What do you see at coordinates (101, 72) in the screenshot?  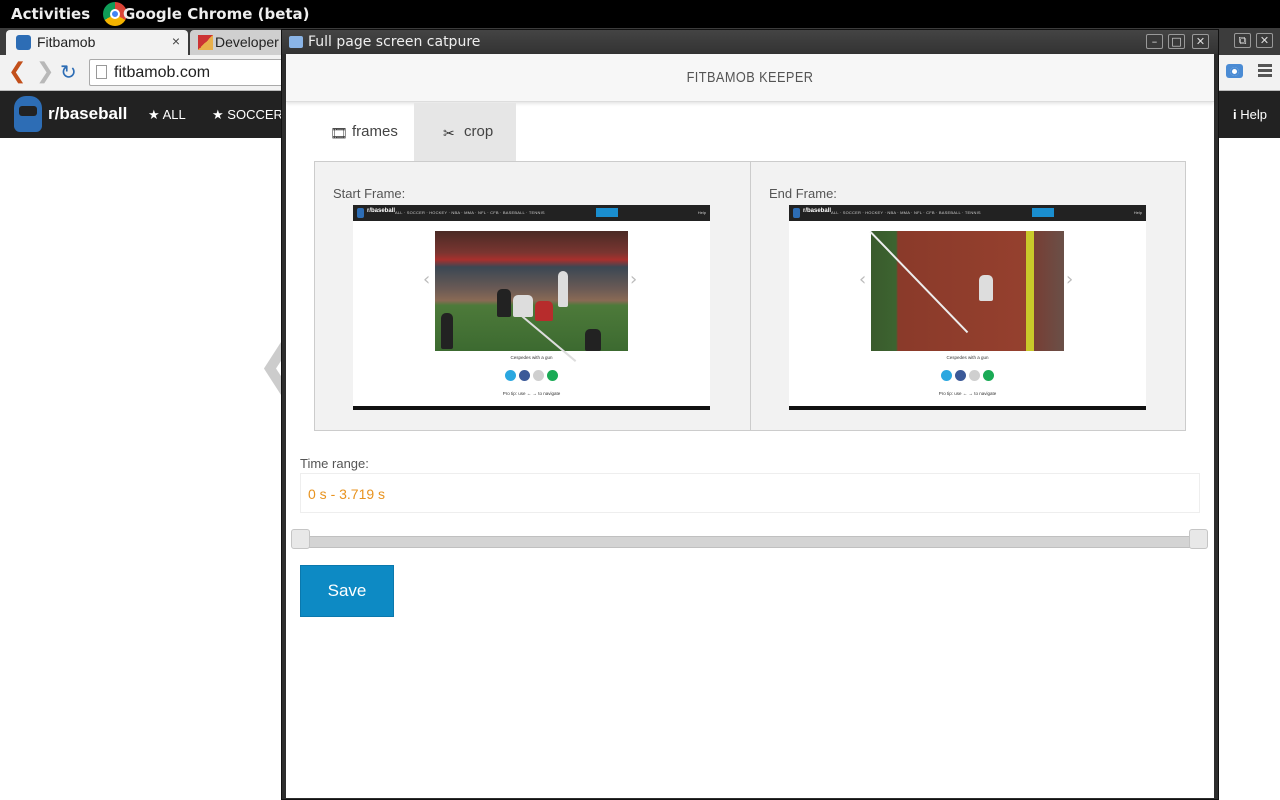 I see `page-icon` at bounding box center [101, 72].